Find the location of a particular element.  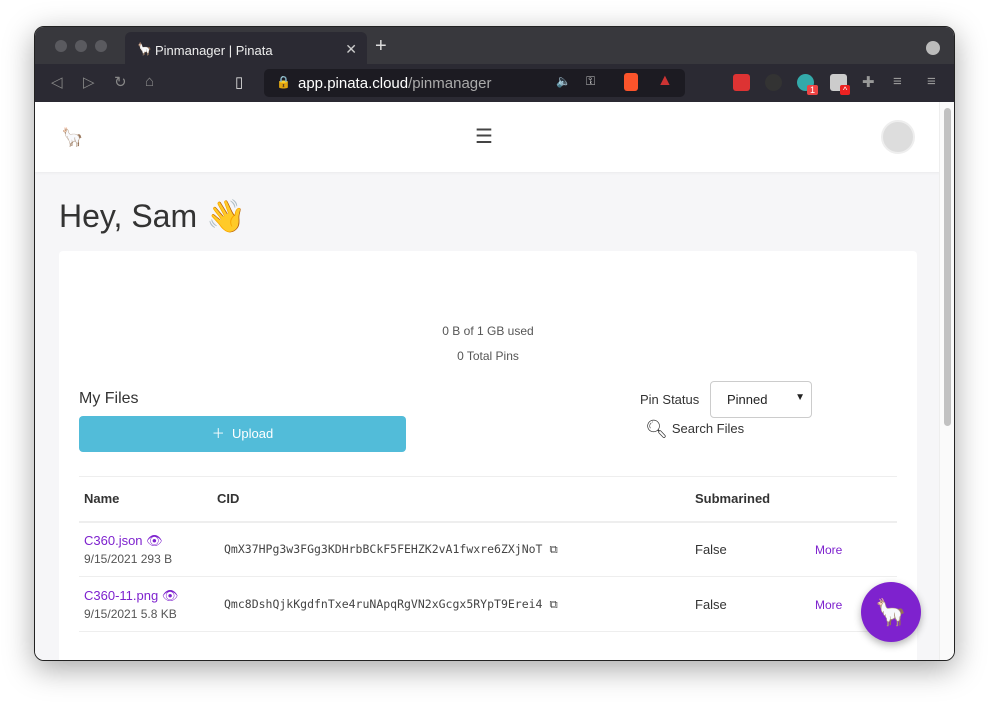

page-title: Hey, Sam 👋 is located at coordinates (152, 216).